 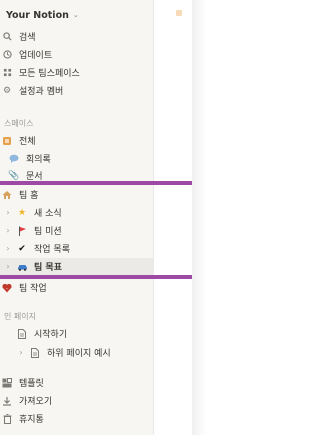 I want to click on highlight-bar-top, so click(x=96, y=183).